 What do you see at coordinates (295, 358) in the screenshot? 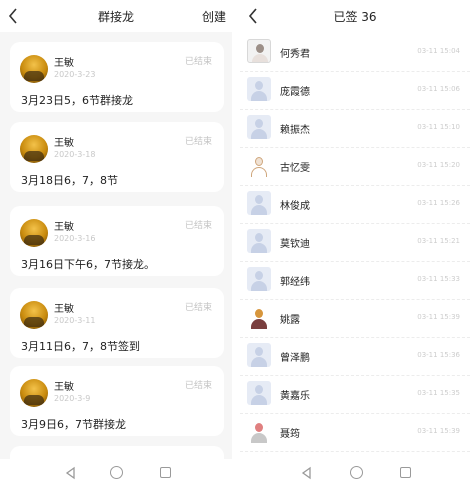
I see `member-name: 曾泽鹏` at bounding box center [295, 358].